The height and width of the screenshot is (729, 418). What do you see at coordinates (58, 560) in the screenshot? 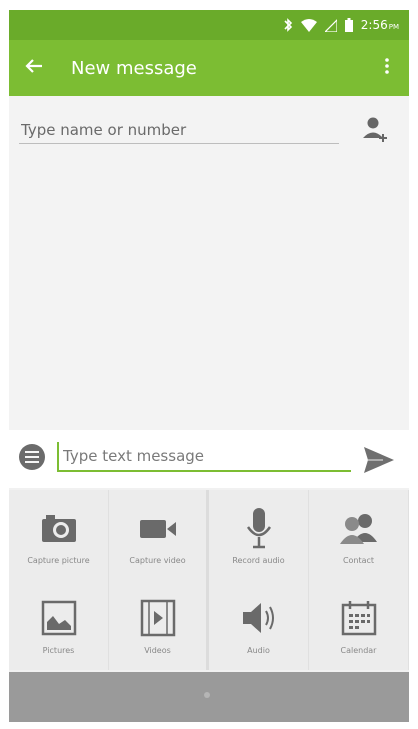
I see `attach-label: Capture picture` at bounding box center [58, 560].